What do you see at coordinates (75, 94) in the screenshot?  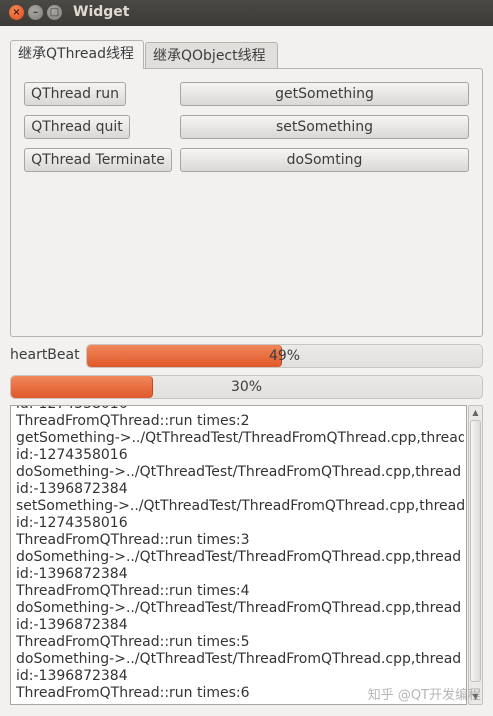 I see `qthread-run-button: QThread run` at bounding box center [75, 94].